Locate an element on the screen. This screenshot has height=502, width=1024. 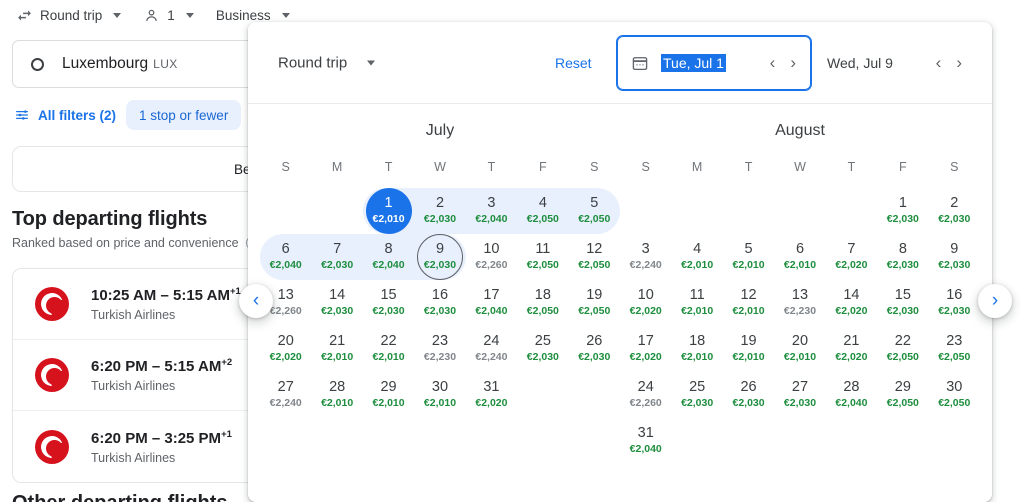
filters-row: All filters (2) 1 stop or fewer is located at coordinates (128, 115).